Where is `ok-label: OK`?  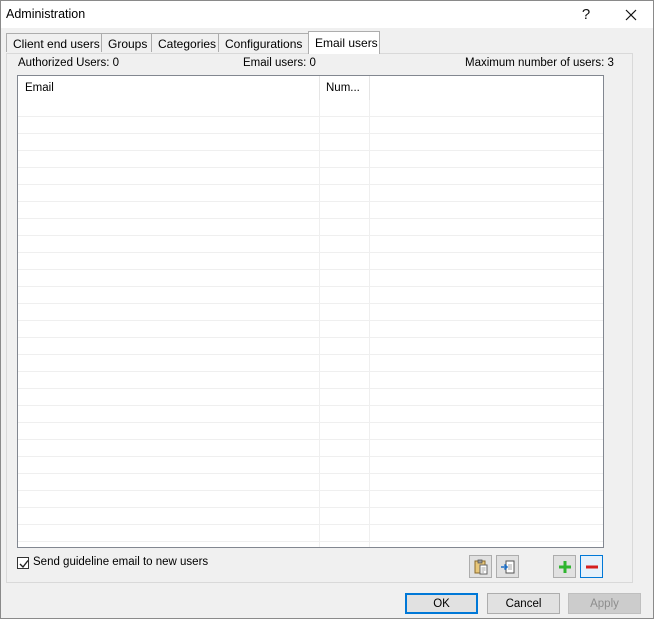
ok-label: OK is located at coordinates (441, 603).